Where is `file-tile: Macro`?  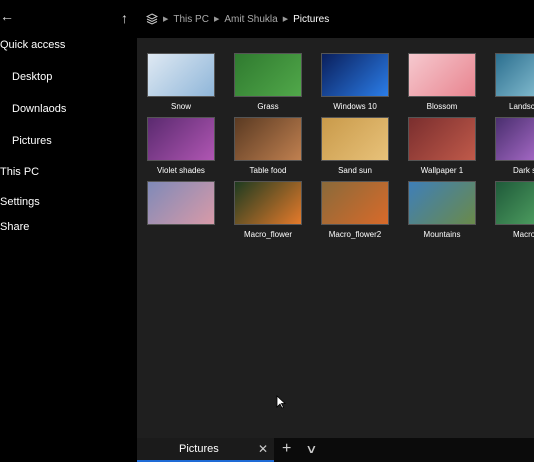
file-tile: Macro is located at coordinates (514, 210).